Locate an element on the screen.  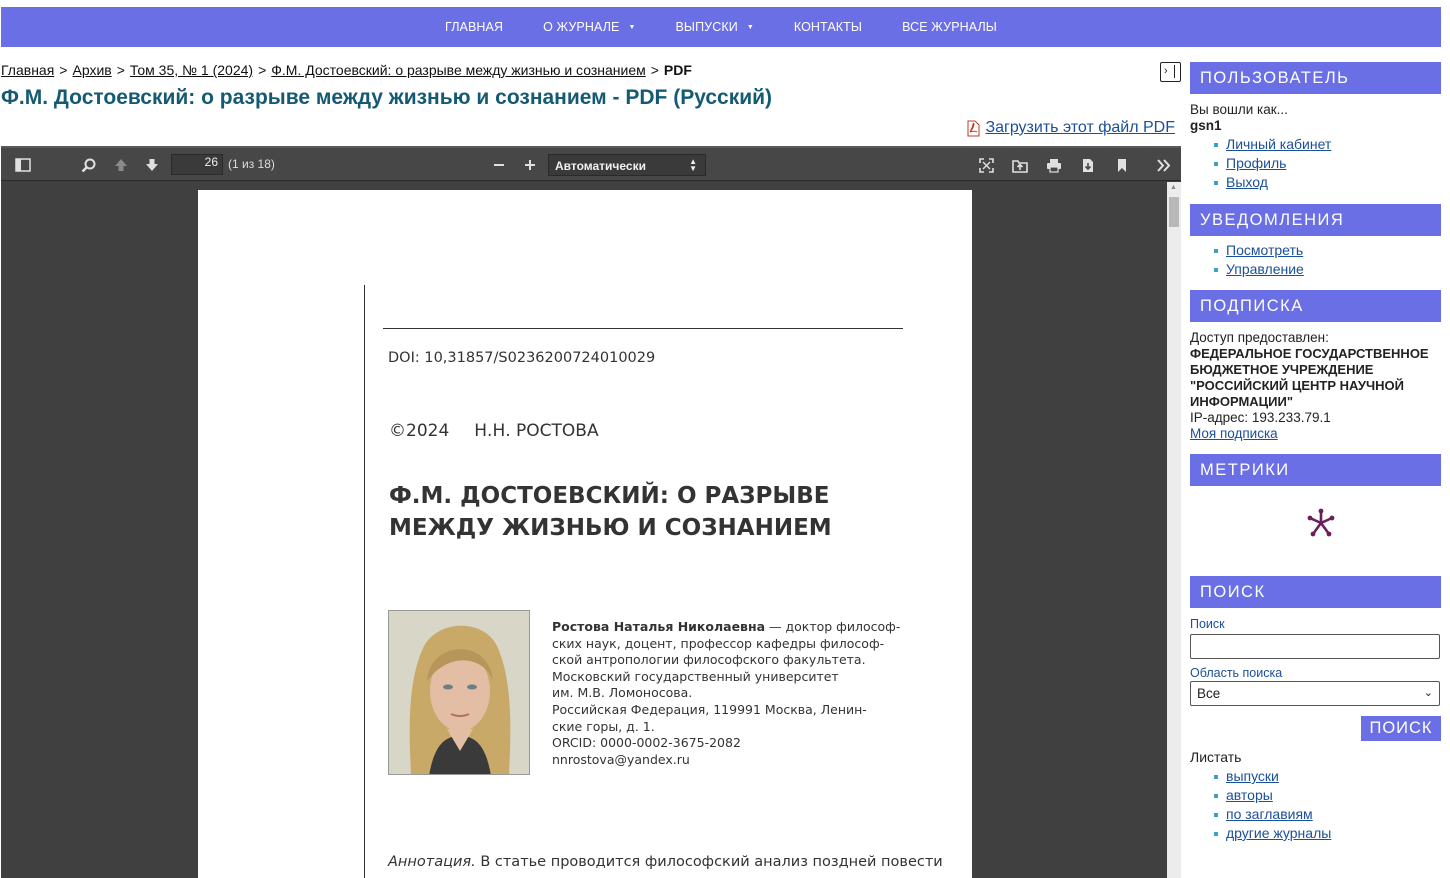
sidebar-item-profile: Профиль is located at coordinates (1326, 163).